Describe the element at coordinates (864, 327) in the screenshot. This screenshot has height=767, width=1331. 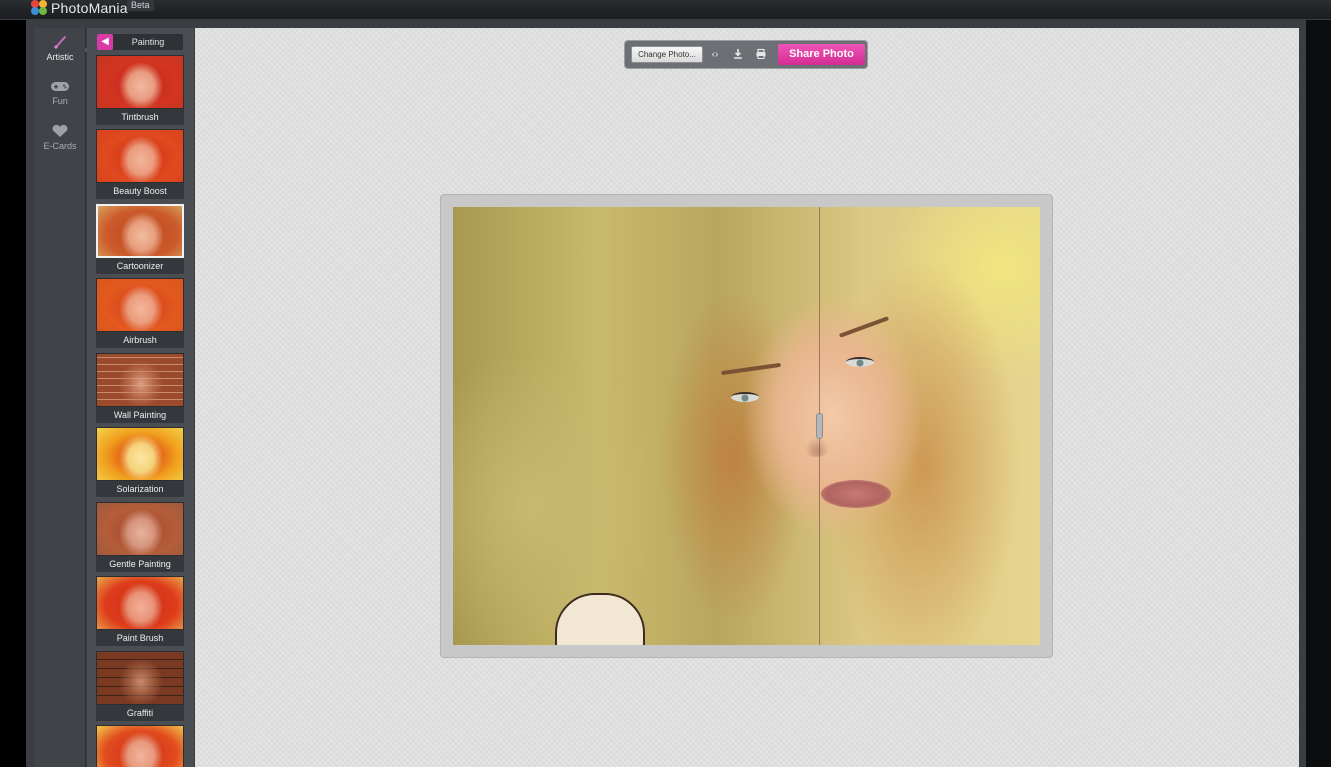
I see `right-eyebrow` at that location.